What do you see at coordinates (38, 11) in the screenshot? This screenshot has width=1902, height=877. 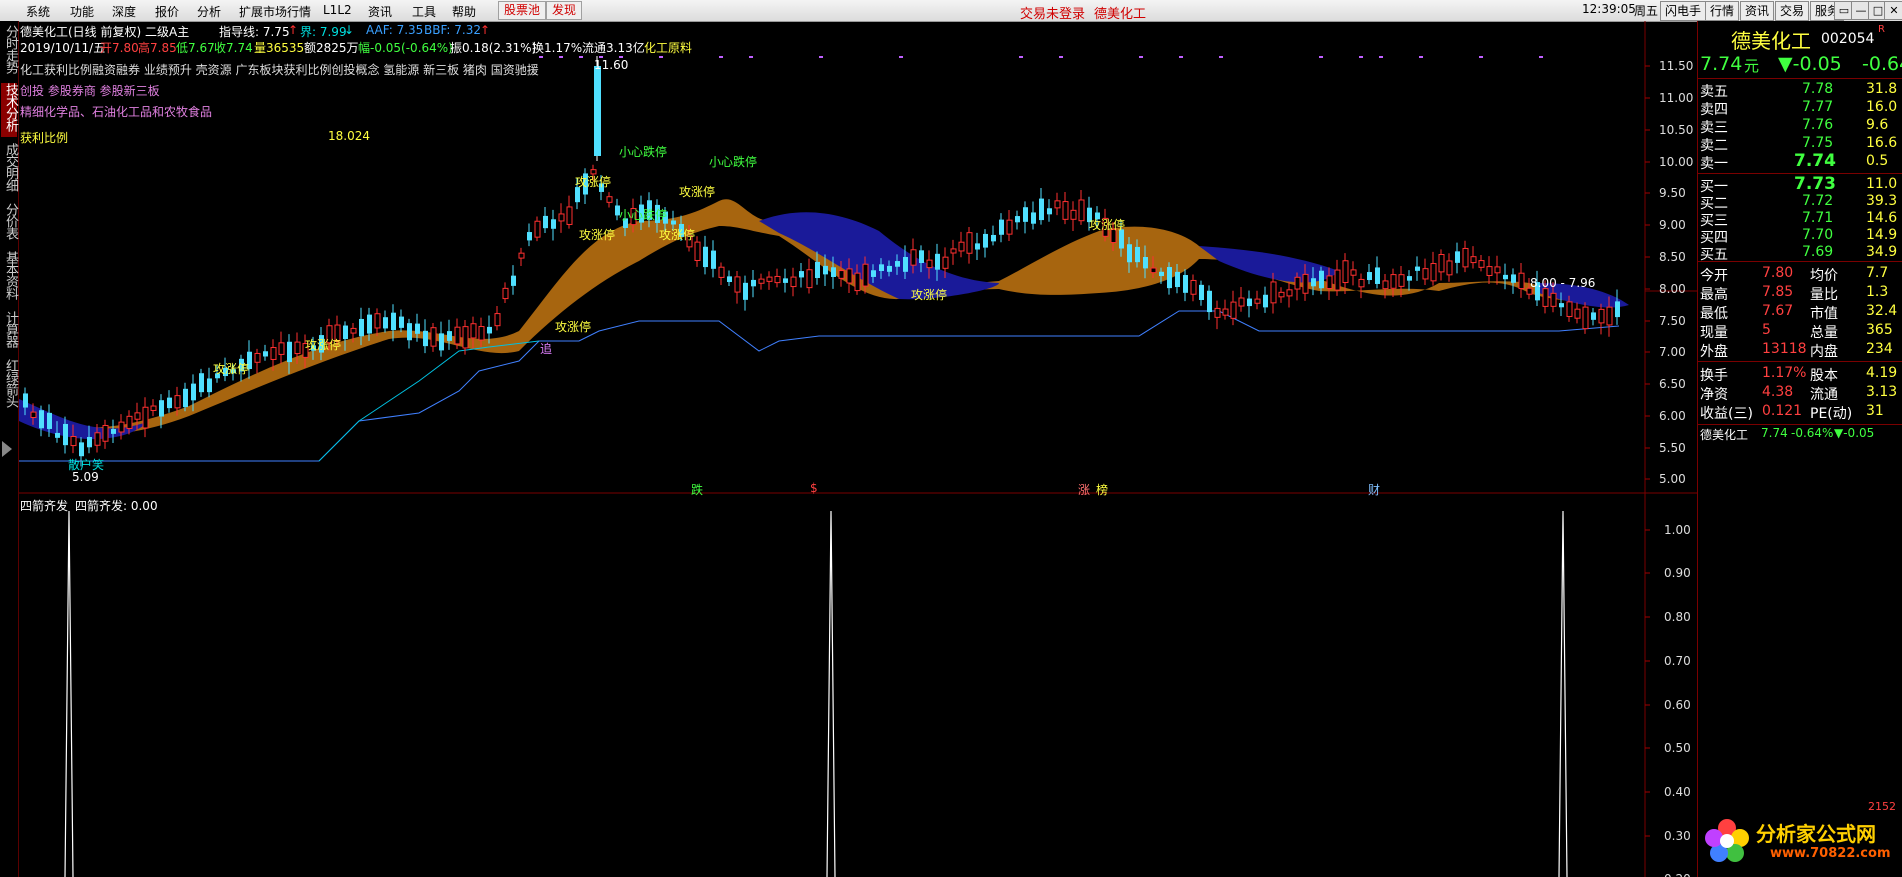 I see `menu-item-0: 系统` at bounding box center [38, 11].